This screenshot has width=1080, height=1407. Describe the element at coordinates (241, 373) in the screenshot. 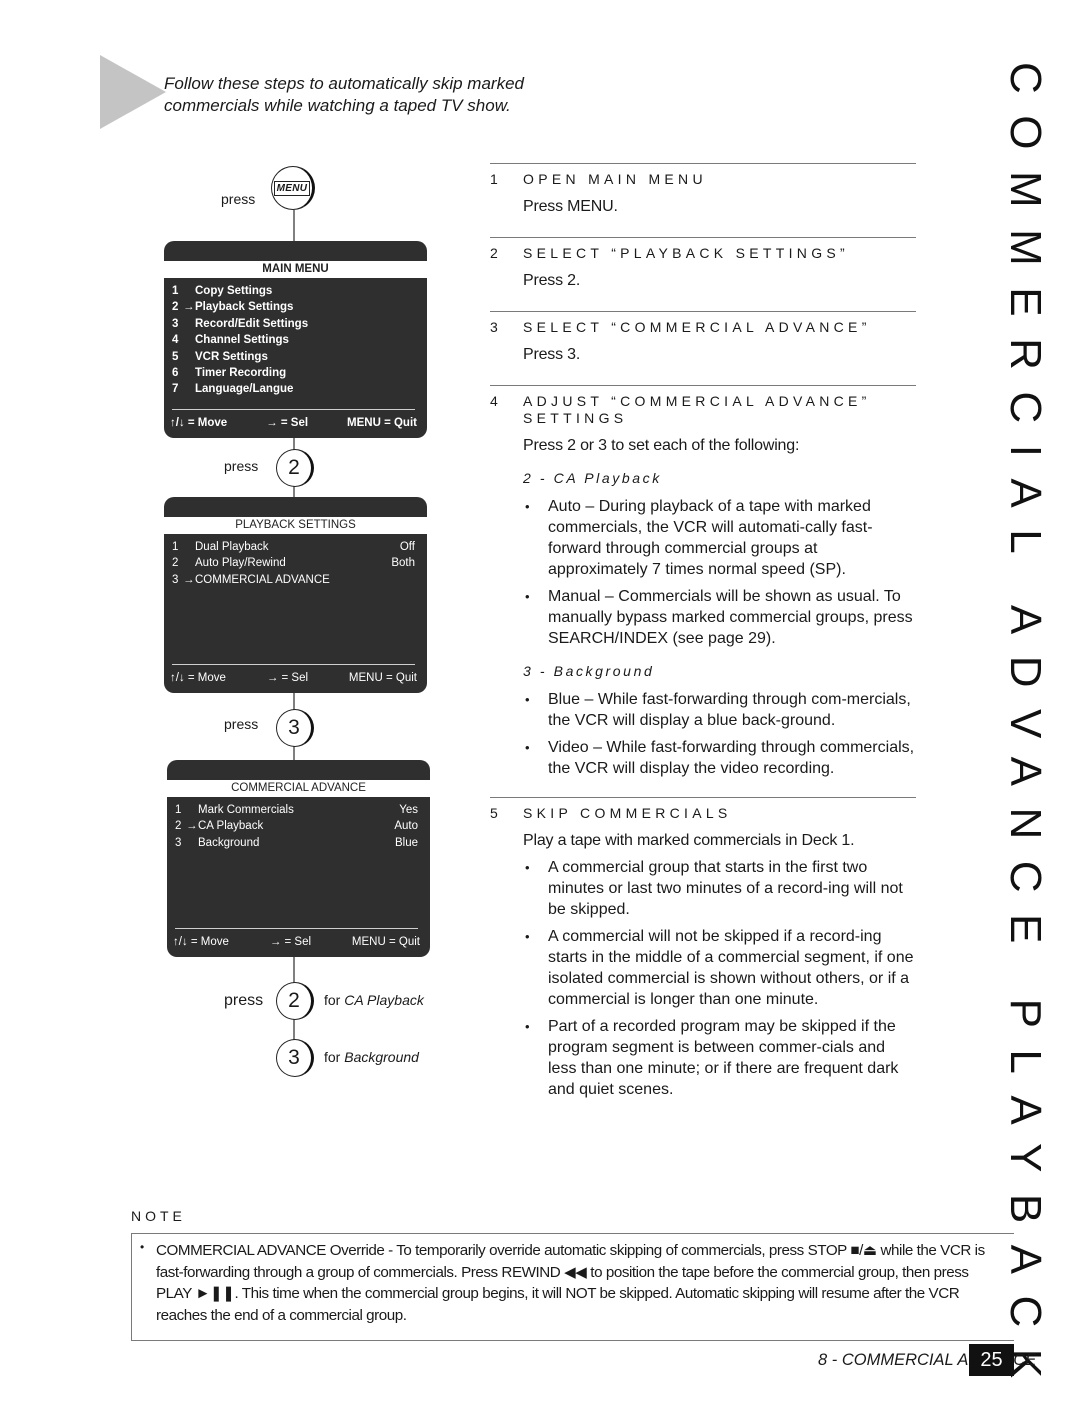

I see `osd-item-label: Timer Recording` at that location.